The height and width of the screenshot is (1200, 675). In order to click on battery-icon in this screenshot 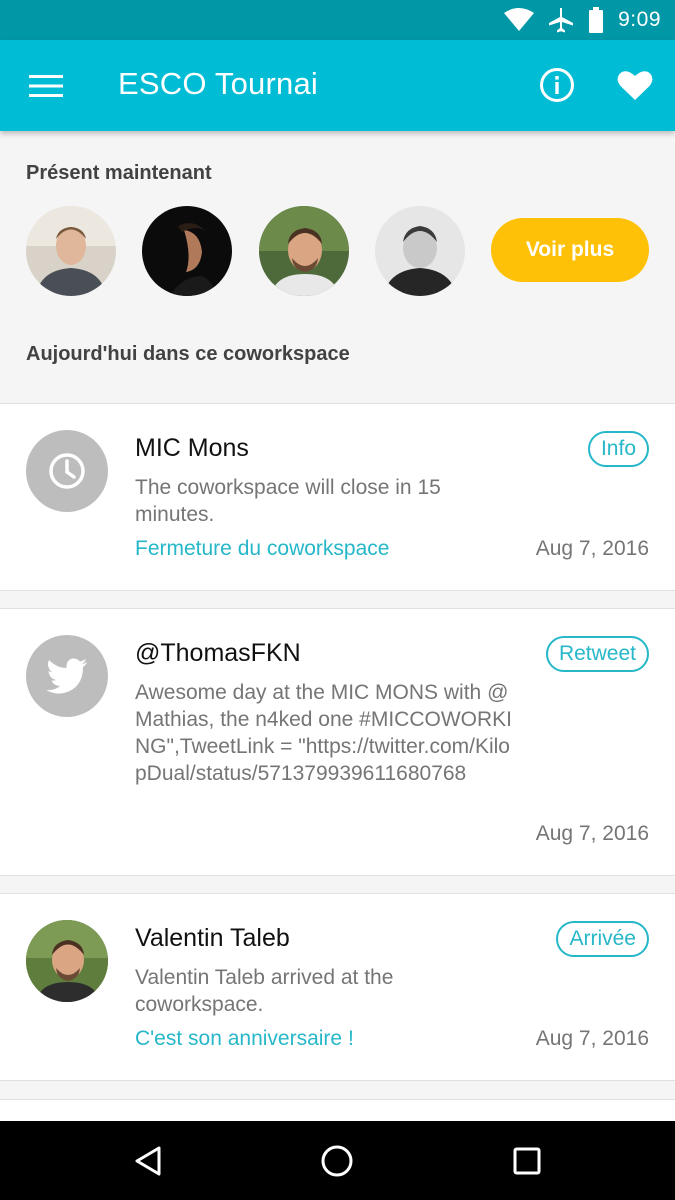, I will do `click(596, 20)`.